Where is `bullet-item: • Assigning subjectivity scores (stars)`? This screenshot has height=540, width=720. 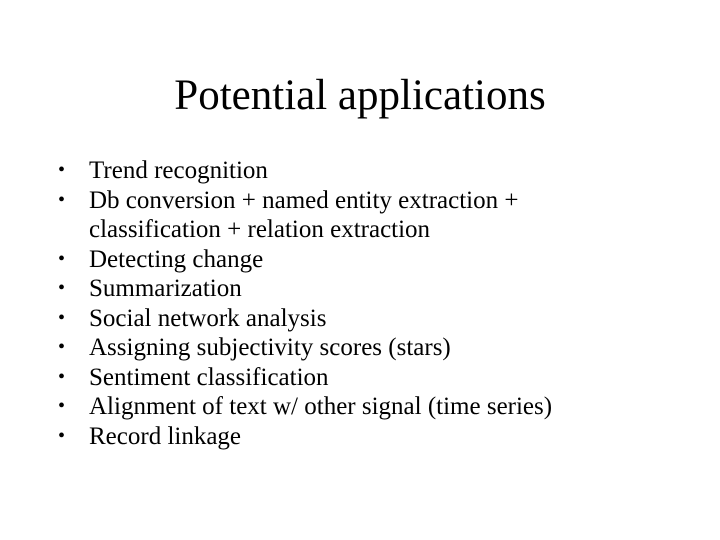 bullet-item: • Assigning subjectivity scores (stars) is located at coordinates (358, 348).